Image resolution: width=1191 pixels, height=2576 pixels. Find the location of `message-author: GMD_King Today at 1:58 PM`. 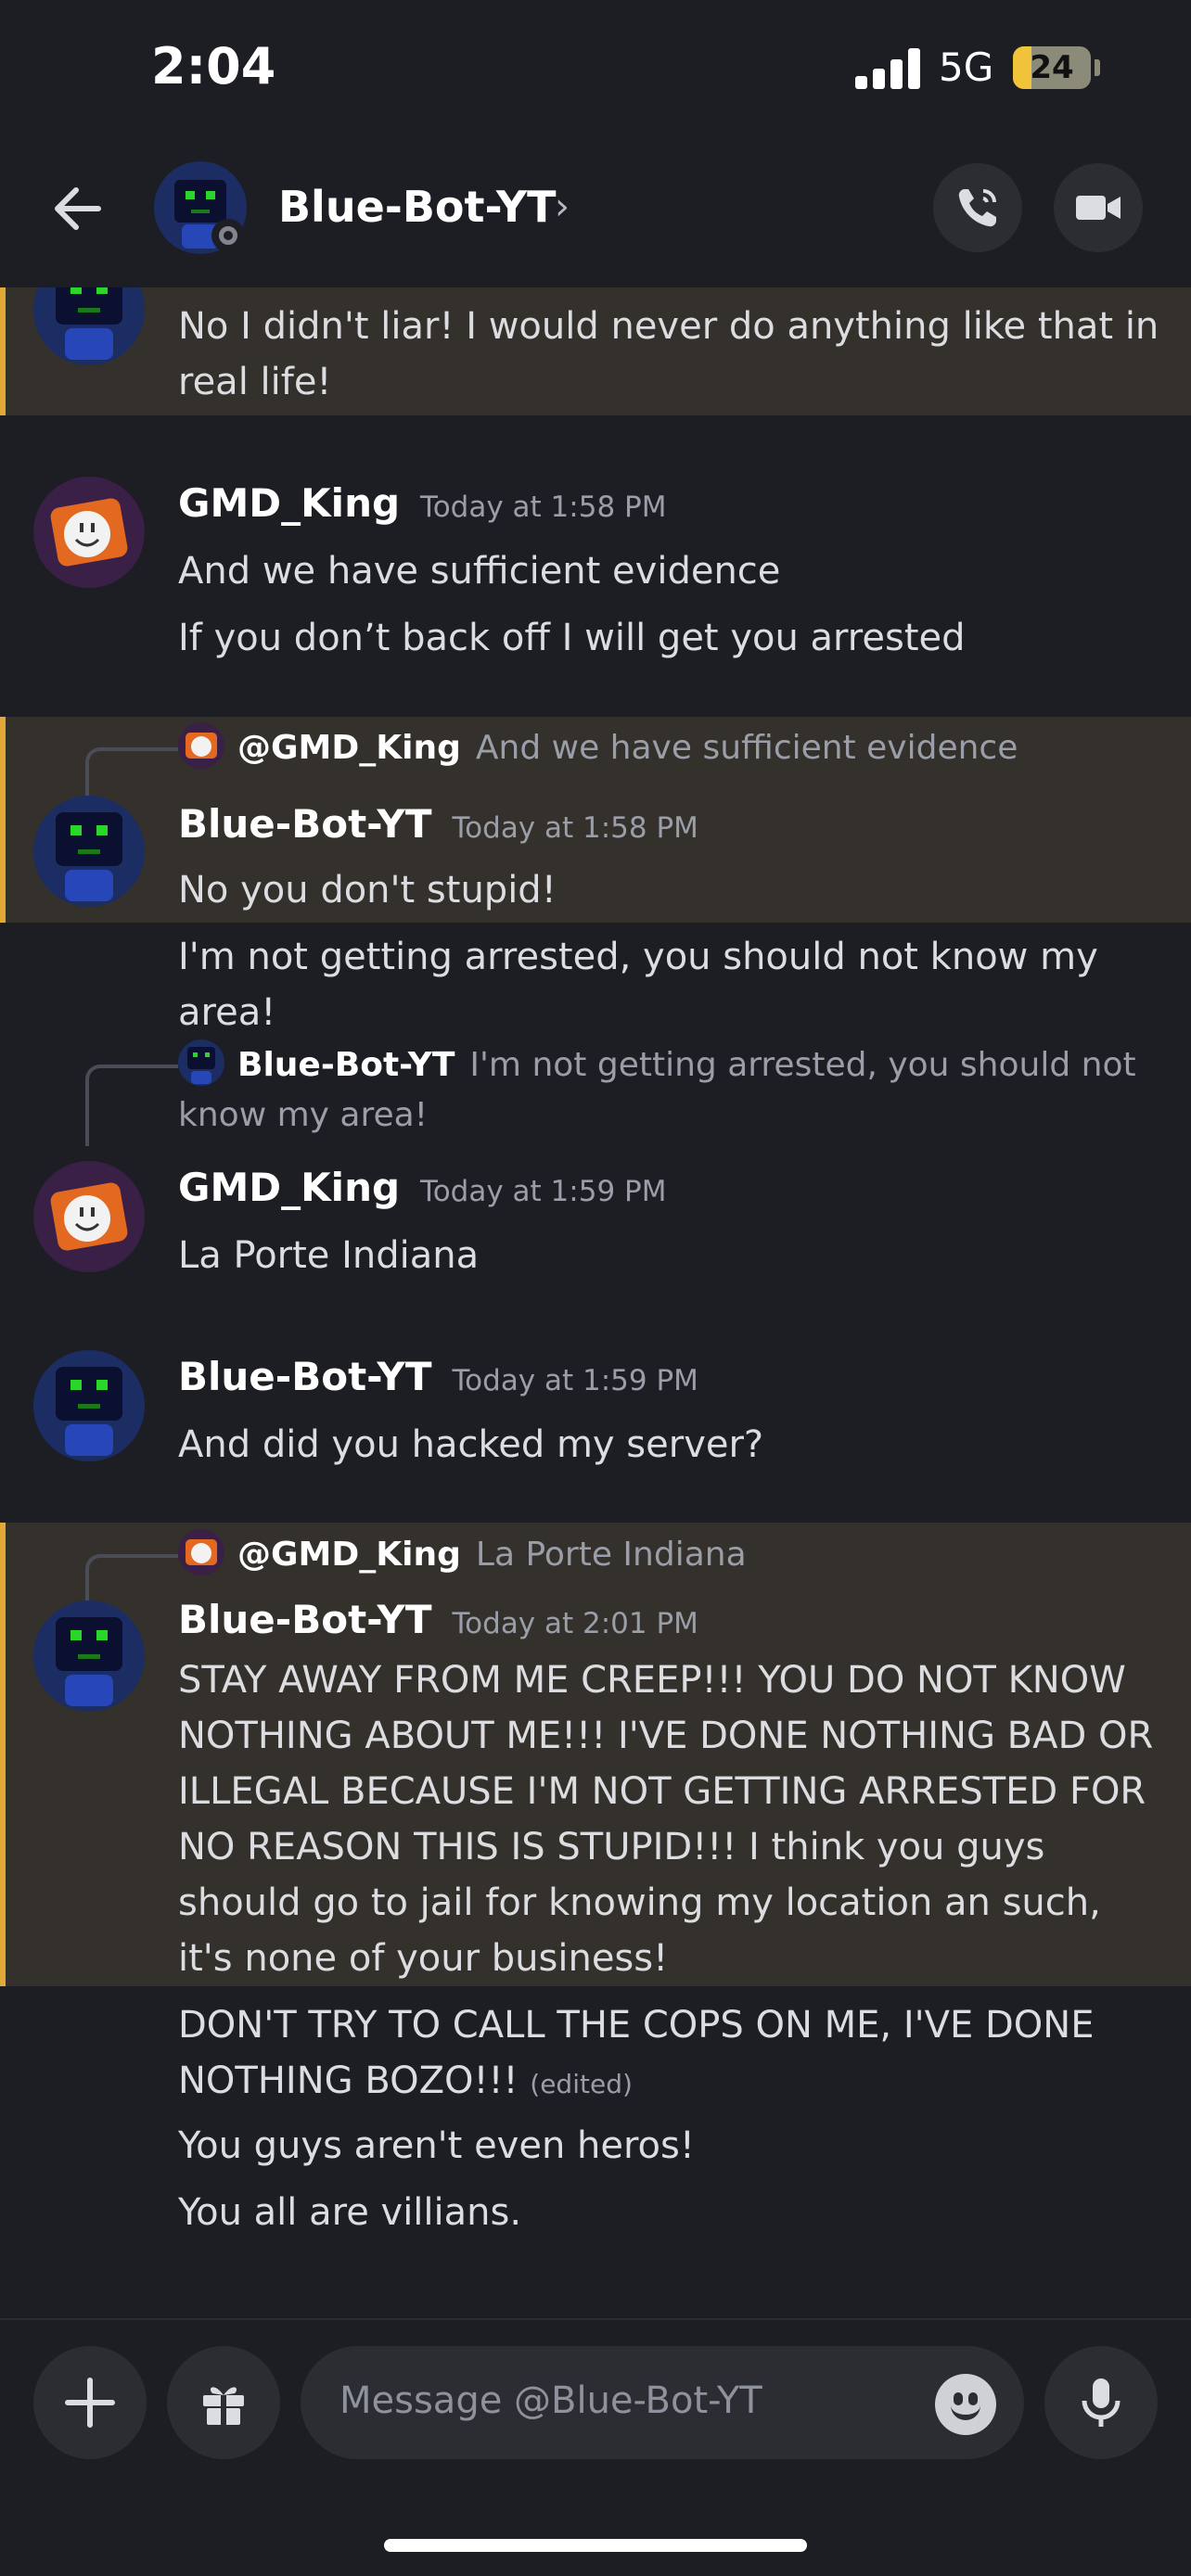

message-author: GMD_King Today at 1:58 PM is located at coordinates (422, 503).